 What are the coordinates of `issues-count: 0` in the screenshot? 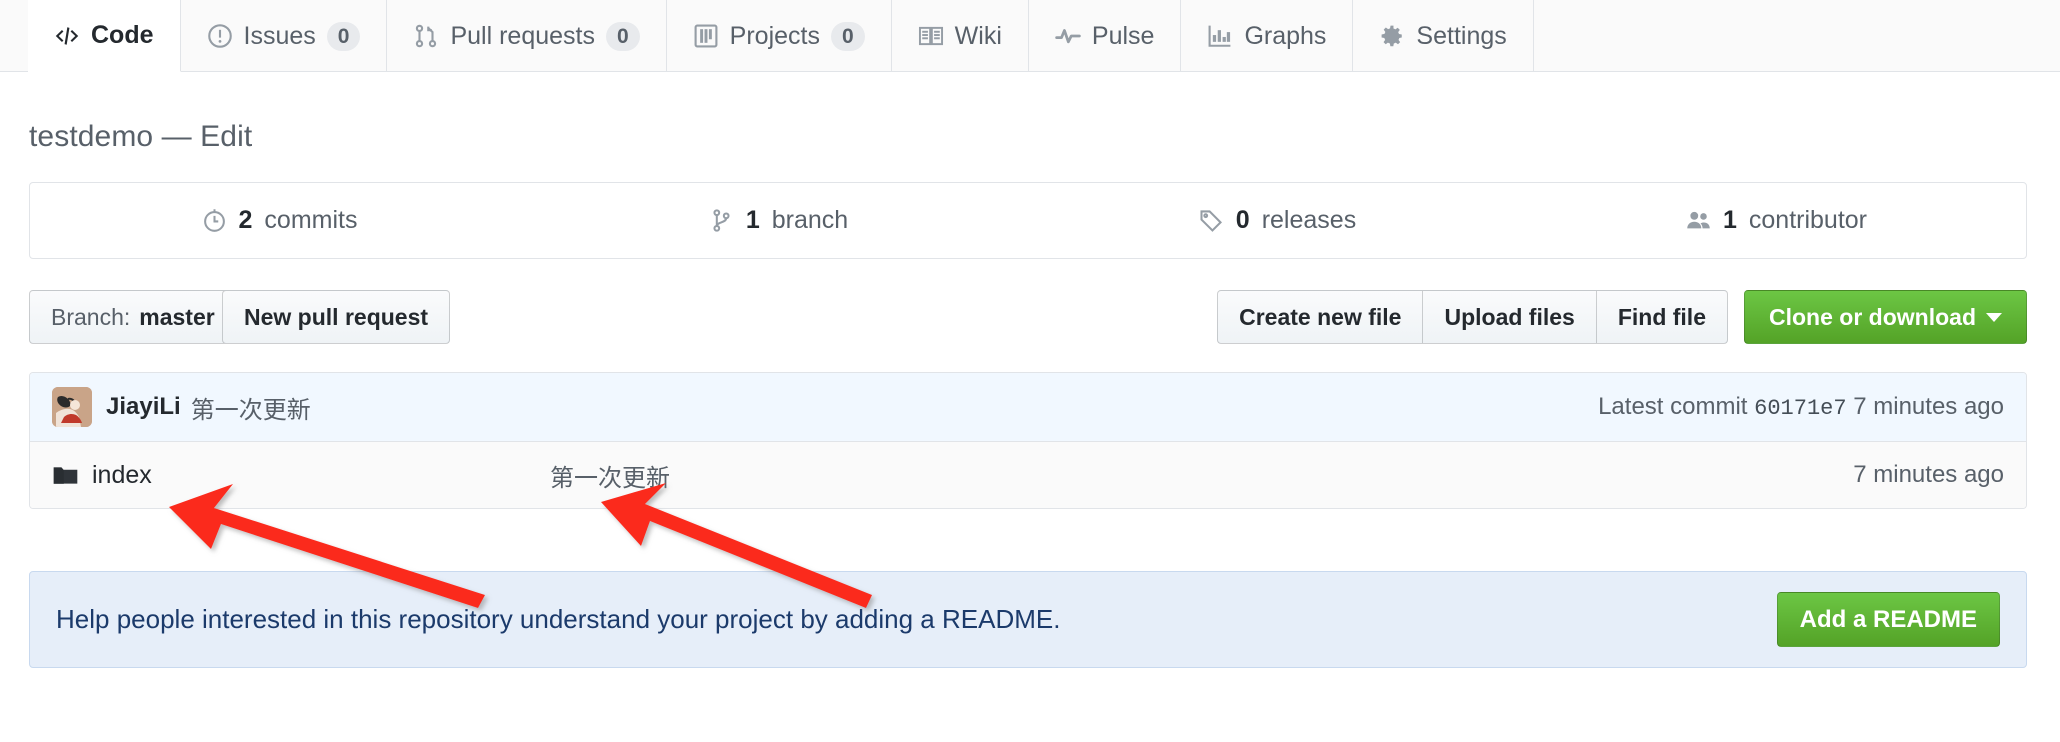 It's located at (343, 36).